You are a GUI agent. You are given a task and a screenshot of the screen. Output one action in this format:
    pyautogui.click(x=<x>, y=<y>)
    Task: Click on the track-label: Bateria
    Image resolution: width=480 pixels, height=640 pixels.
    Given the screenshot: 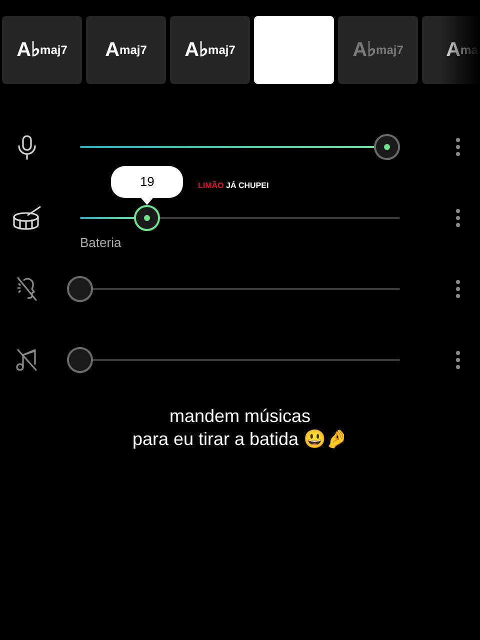 What is the action you would take?
    pyautogui.click(x=101, y=243)
    